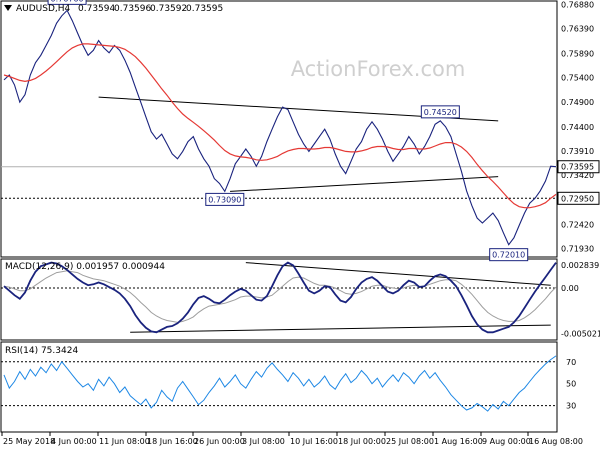 The width and height of the screenshot is (600, 454). What do you see at coordinates (67, 1) in the screenshot?
I see `annotation-label-0: 0.76760` at bounding box center [67, 1].